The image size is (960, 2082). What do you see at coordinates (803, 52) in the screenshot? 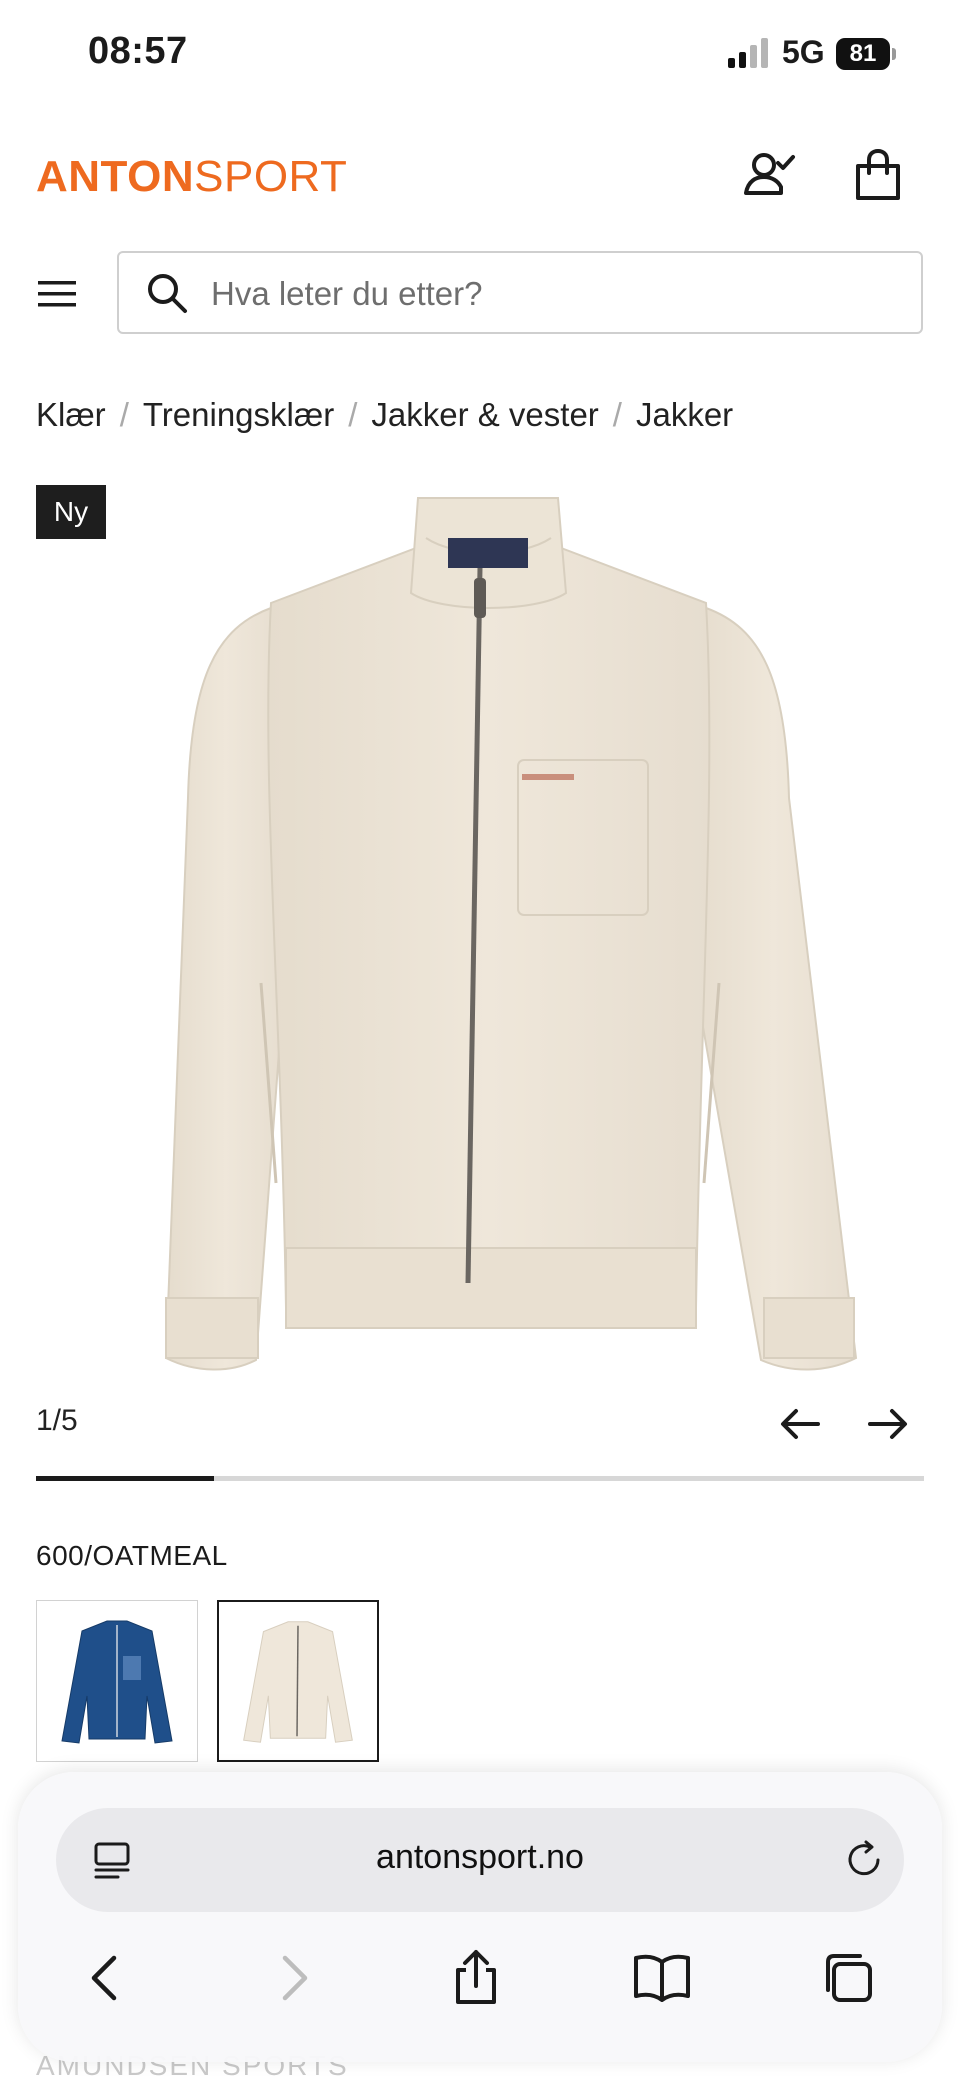
I see `network-type: 5G` at bounding box center [803, 52].